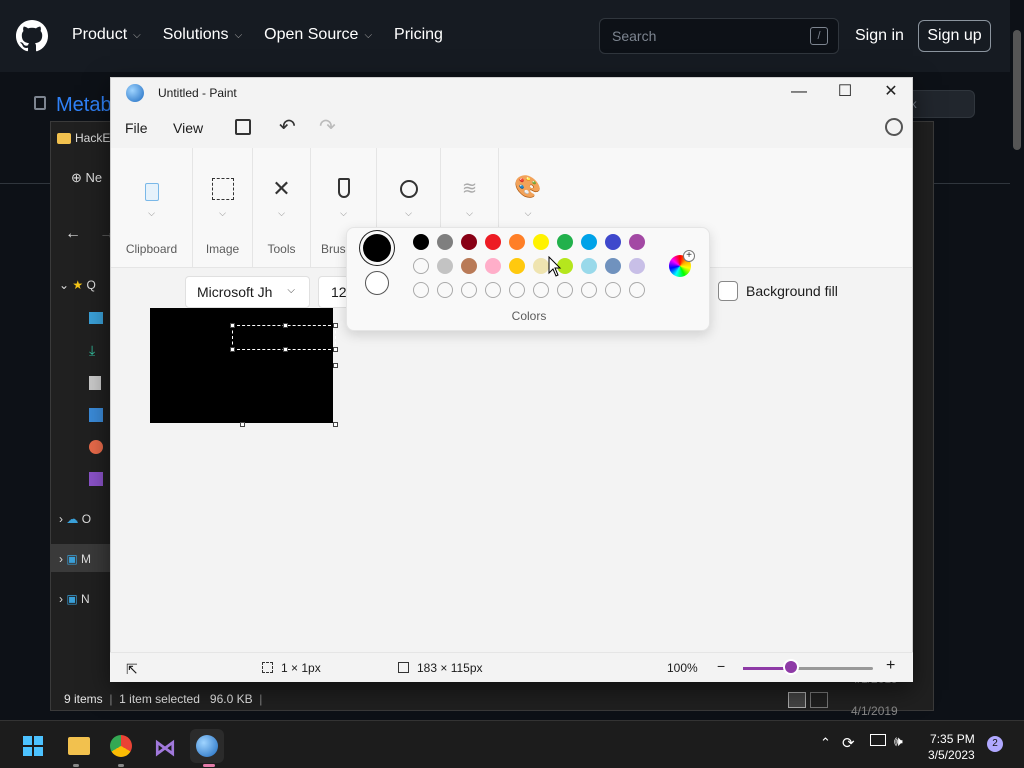  Describe the element at coordinates (797, 700) in the screenshot. I see `details-view-icon` at that location.